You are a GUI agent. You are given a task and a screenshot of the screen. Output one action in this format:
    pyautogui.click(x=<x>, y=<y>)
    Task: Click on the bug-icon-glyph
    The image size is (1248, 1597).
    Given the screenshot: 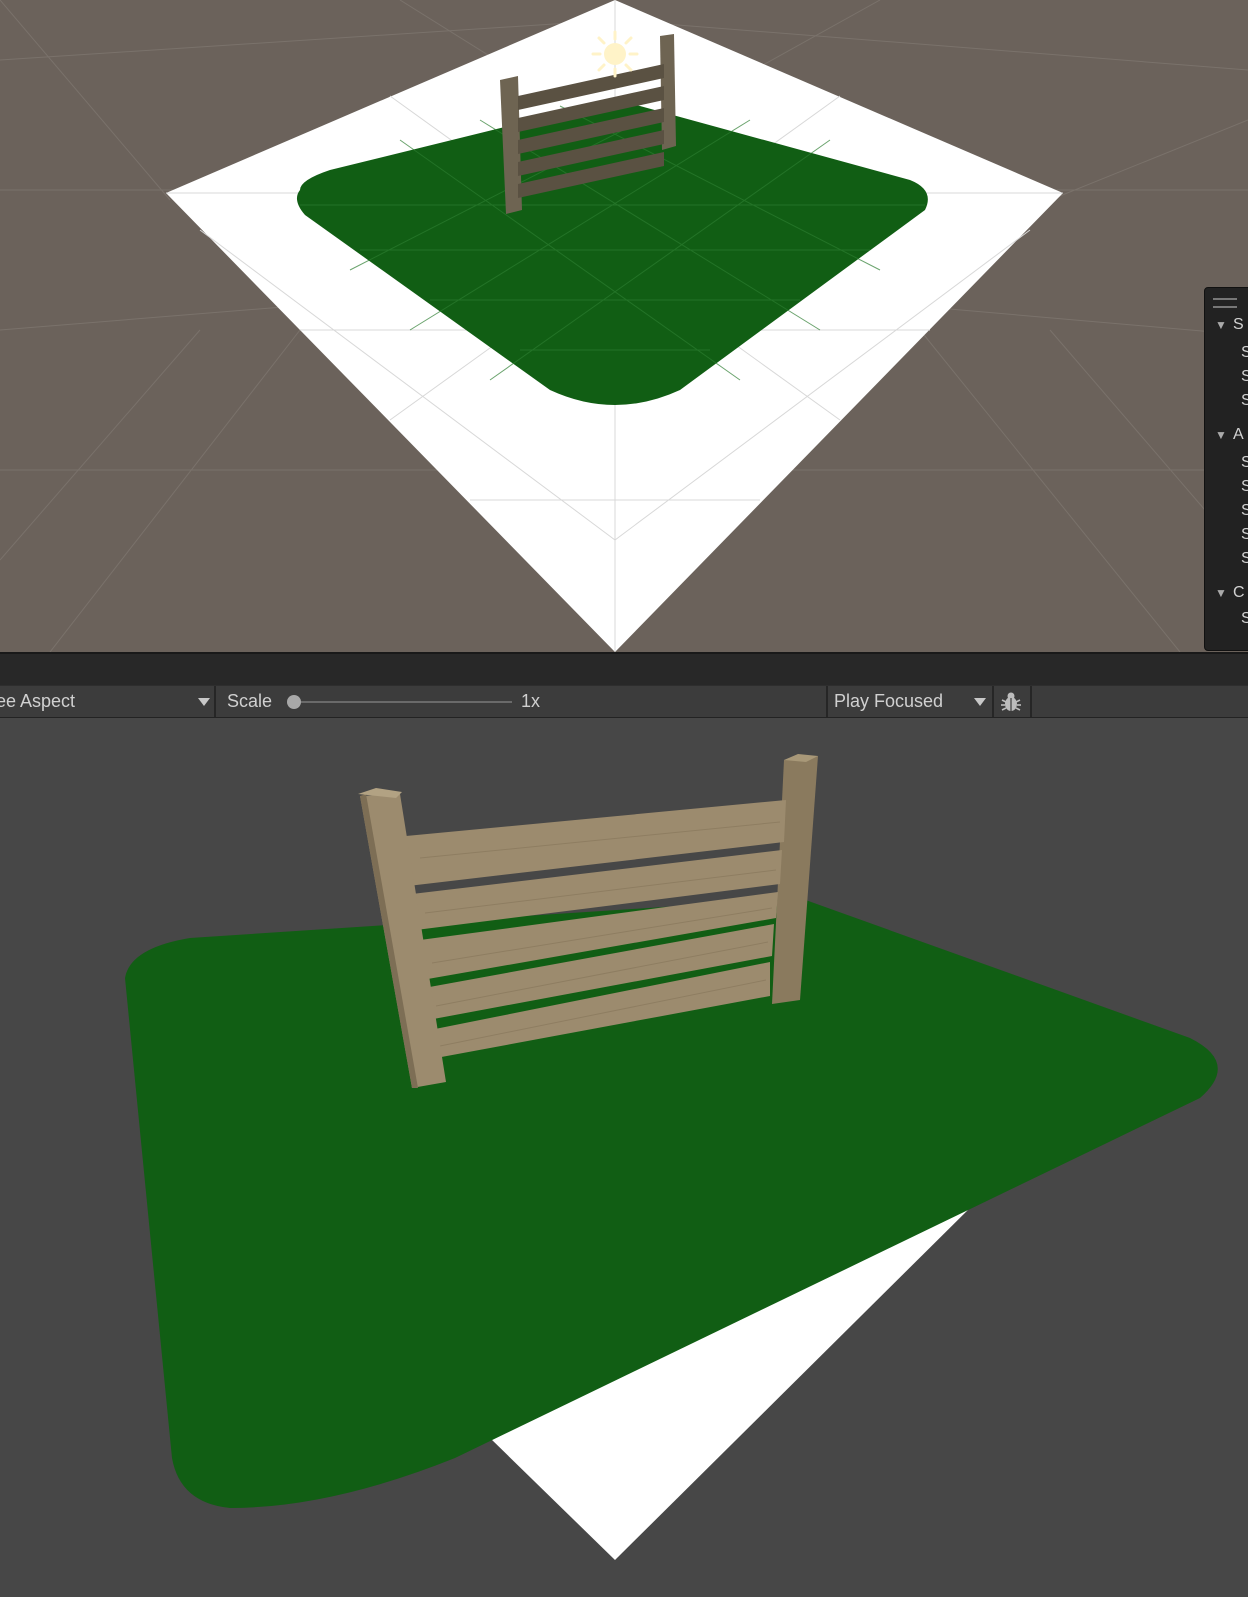 What is the action you would take?
    pyautogui.click(x=1011, y=701)
    